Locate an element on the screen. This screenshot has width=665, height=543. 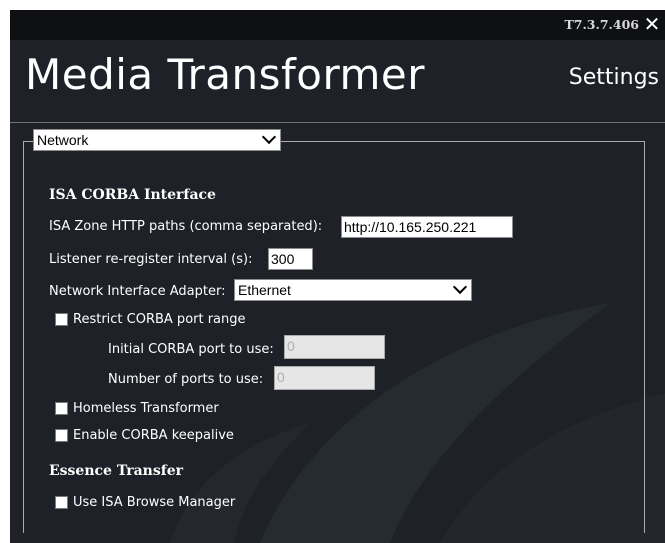
adapter-label: Network Interface Adapter: is located at coordinates (137, 291).